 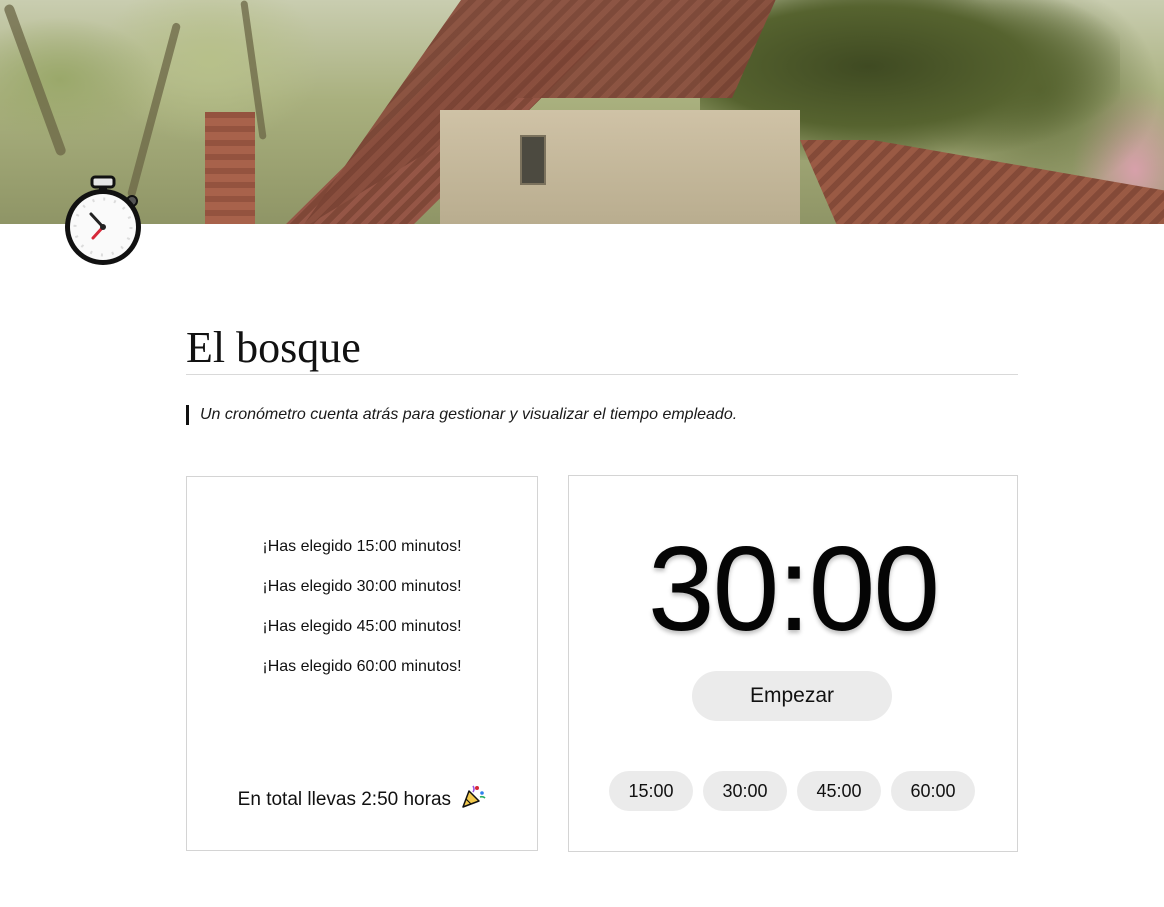 I want to click on preset-30-button: 30:00, so click(x=745, y=791).